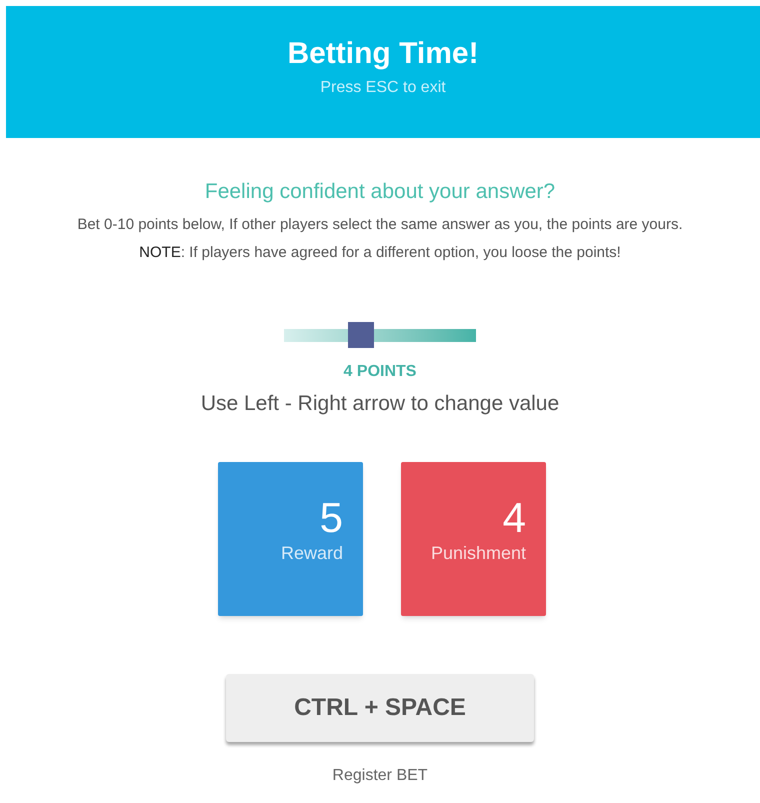 This screenshot has width=760, height=803. I want to click on page-title: Betting Time!, so click(383, 54).